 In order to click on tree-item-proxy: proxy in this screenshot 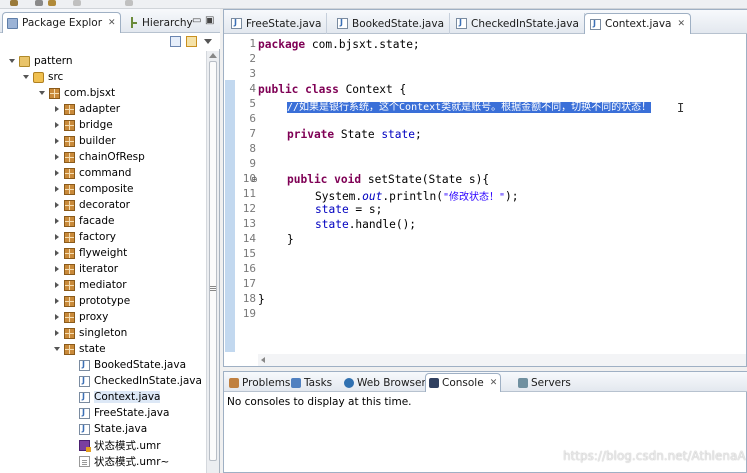, I will do `click(80, 317)`.